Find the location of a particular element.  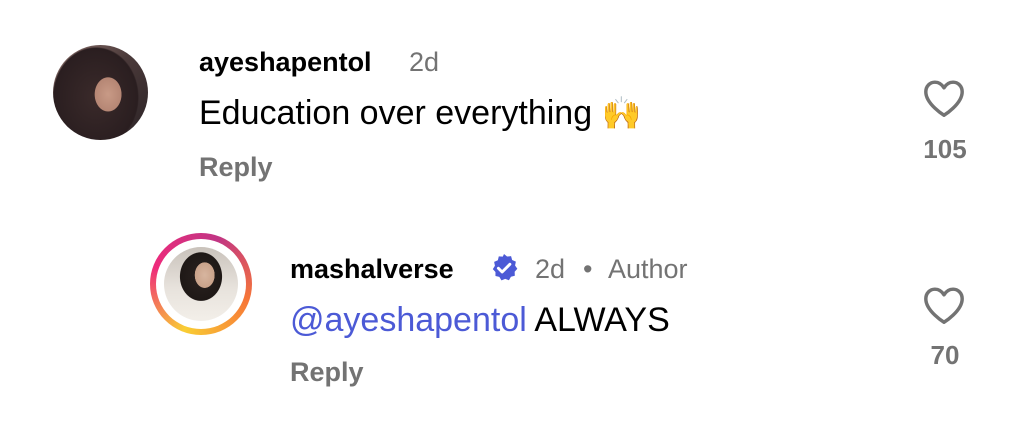

comment-body: ALWAYS is located at coordinates (602, 320).